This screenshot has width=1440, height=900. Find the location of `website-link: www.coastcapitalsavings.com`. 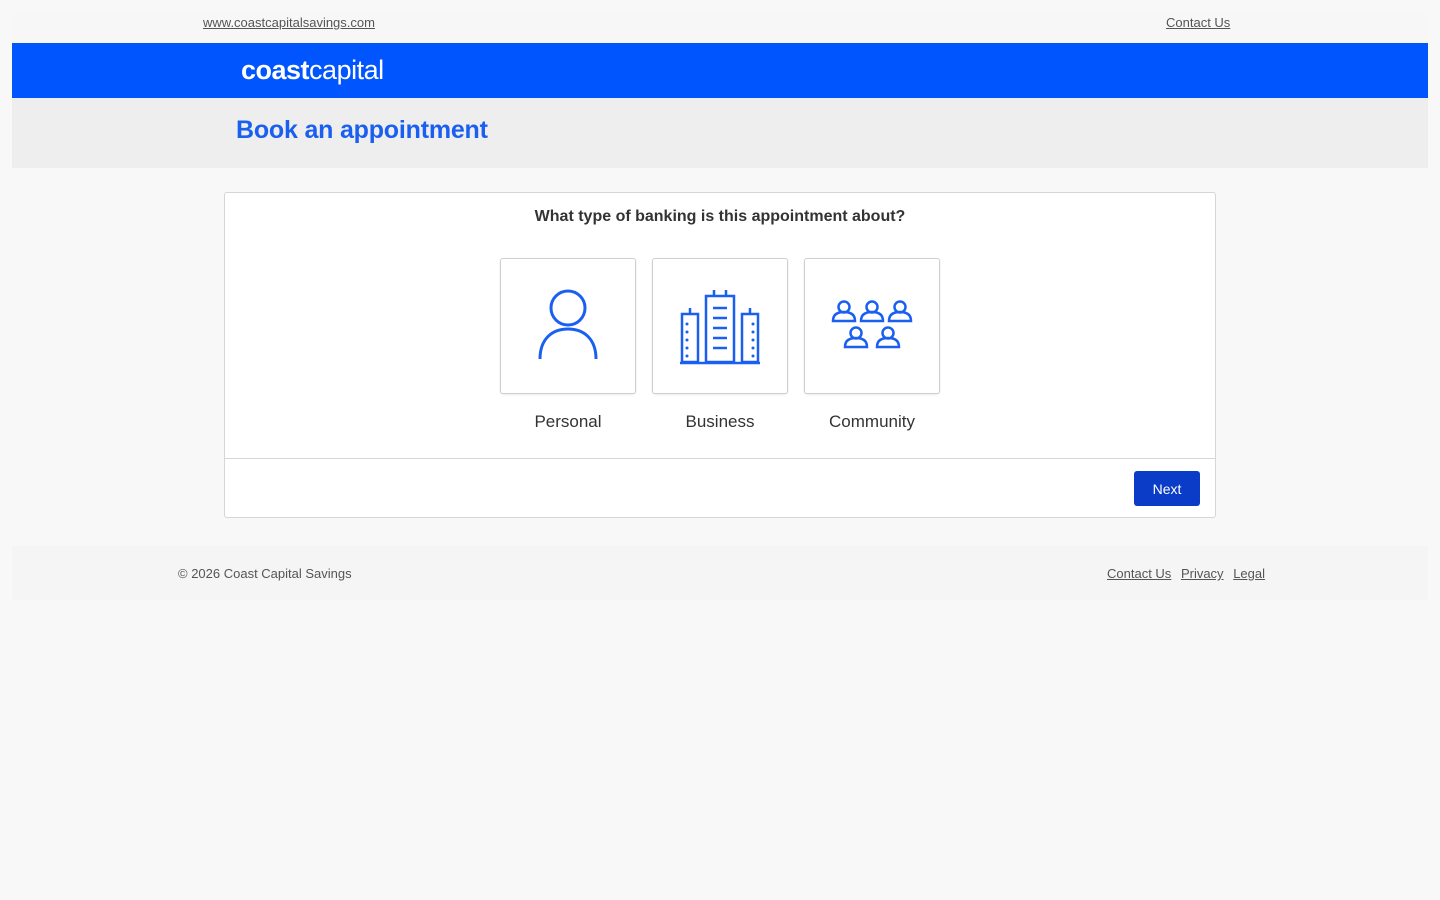

website-link: www.coastcapitalsavings.com is located at coordinates (289, 22).